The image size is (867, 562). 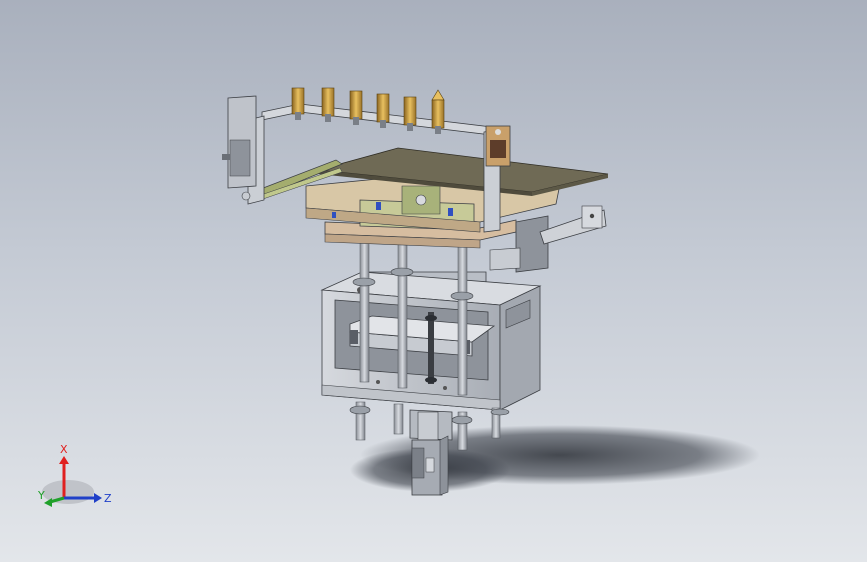 I want to click on bottom-motor, so click(x=431, y=452).